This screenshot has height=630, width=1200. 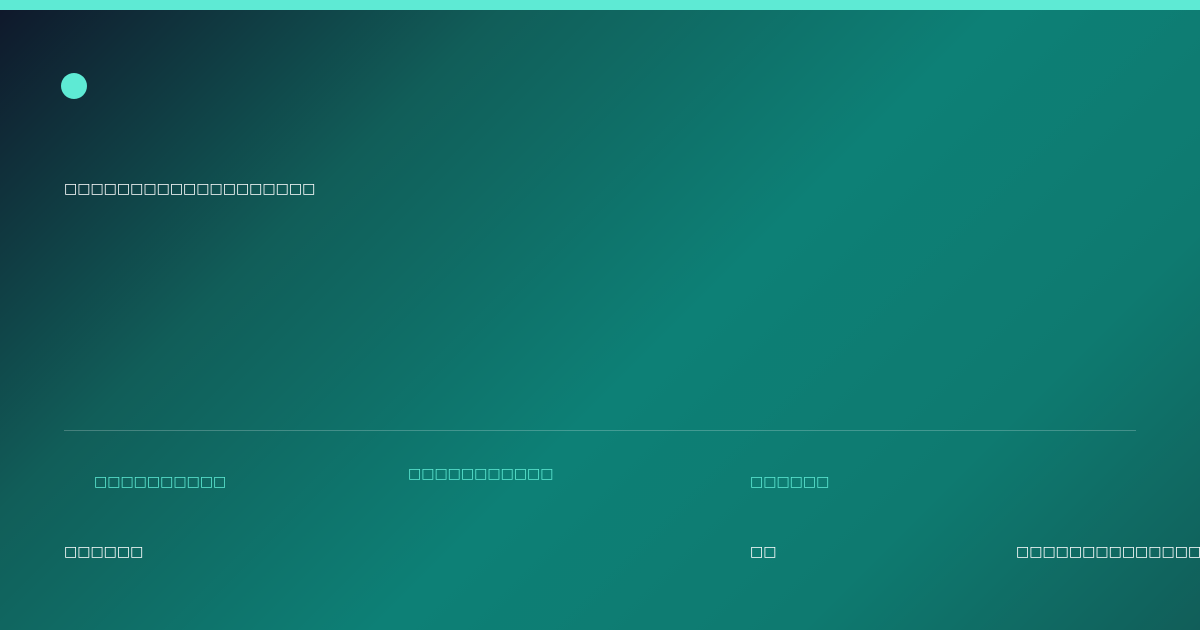 I want to click on top-accent-bar, so click(x=600, y=5).